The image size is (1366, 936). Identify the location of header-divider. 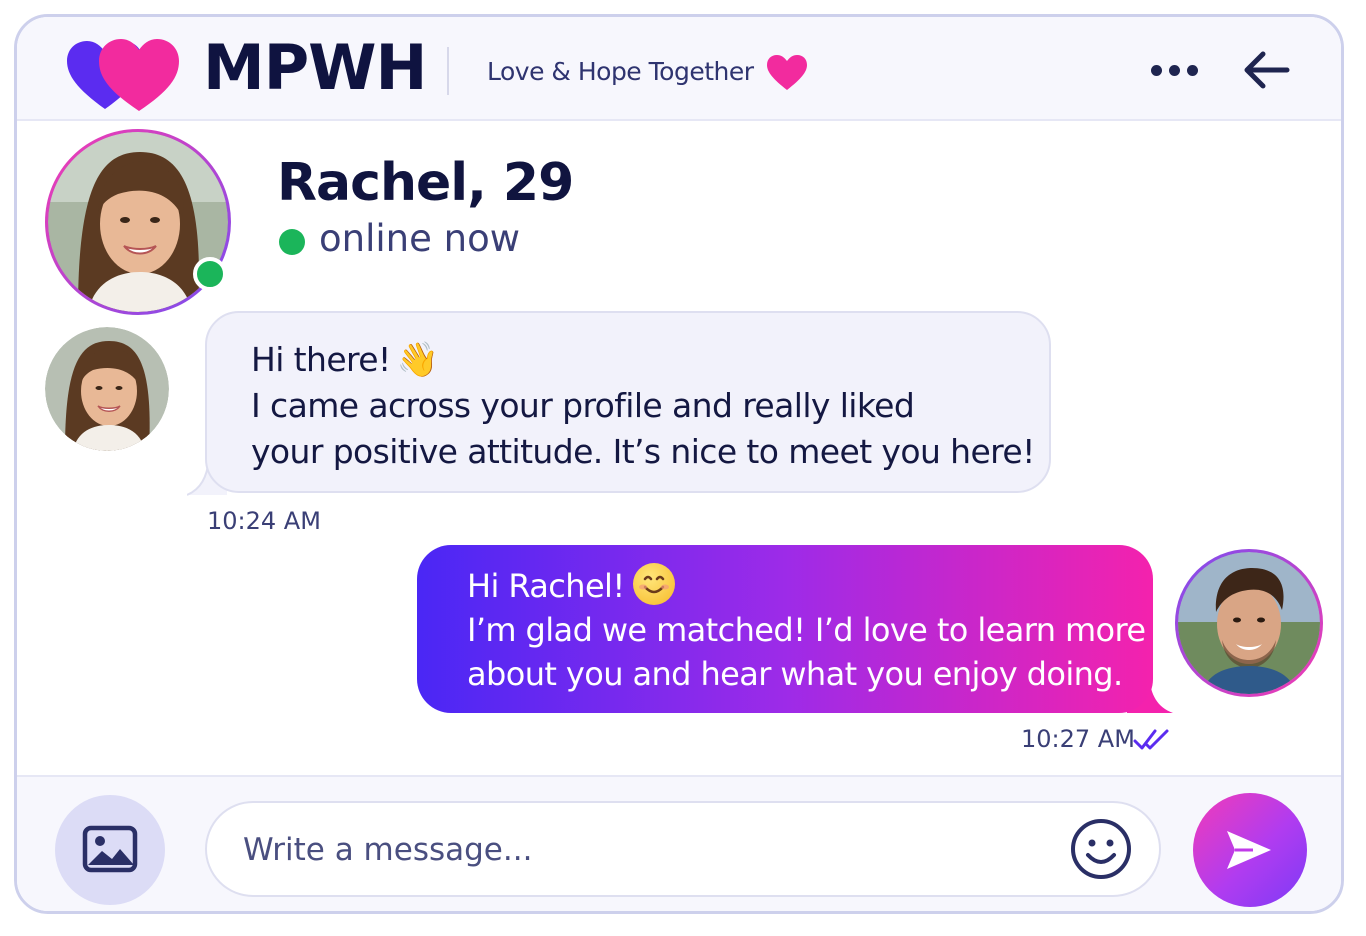
(448, 71).